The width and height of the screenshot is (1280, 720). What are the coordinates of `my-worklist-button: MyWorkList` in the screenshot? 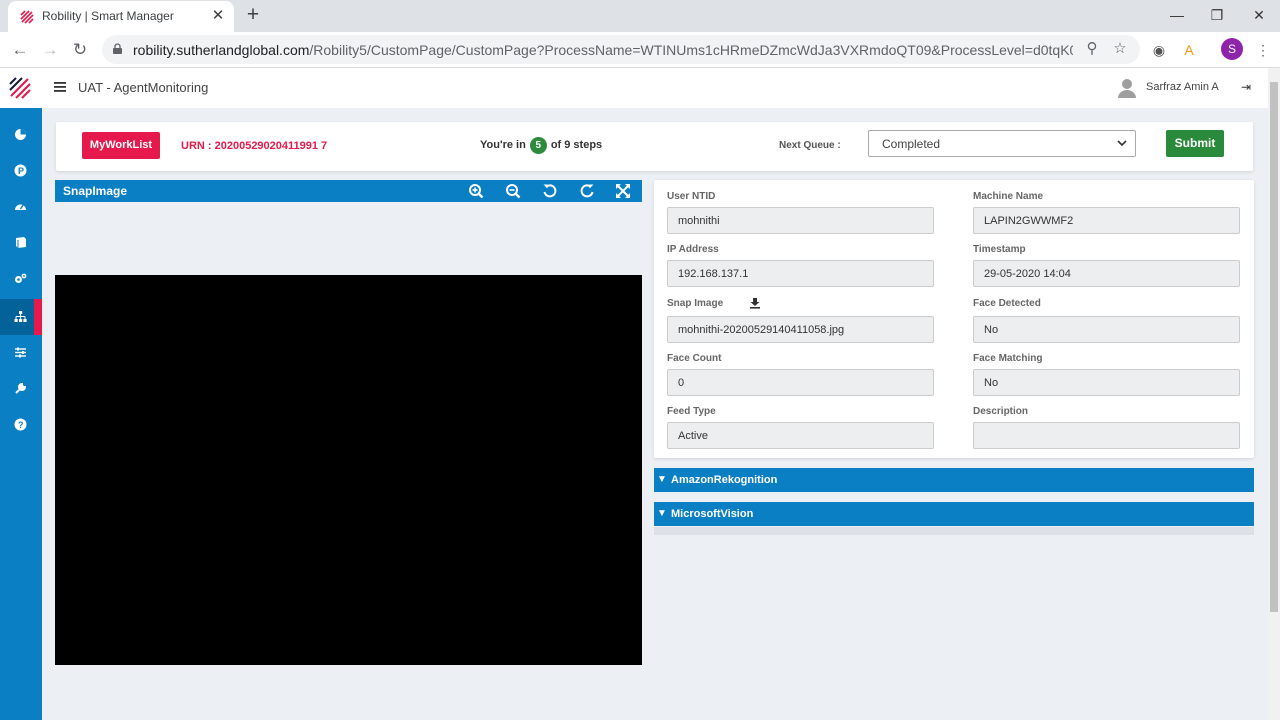 It's located at (121, 145).